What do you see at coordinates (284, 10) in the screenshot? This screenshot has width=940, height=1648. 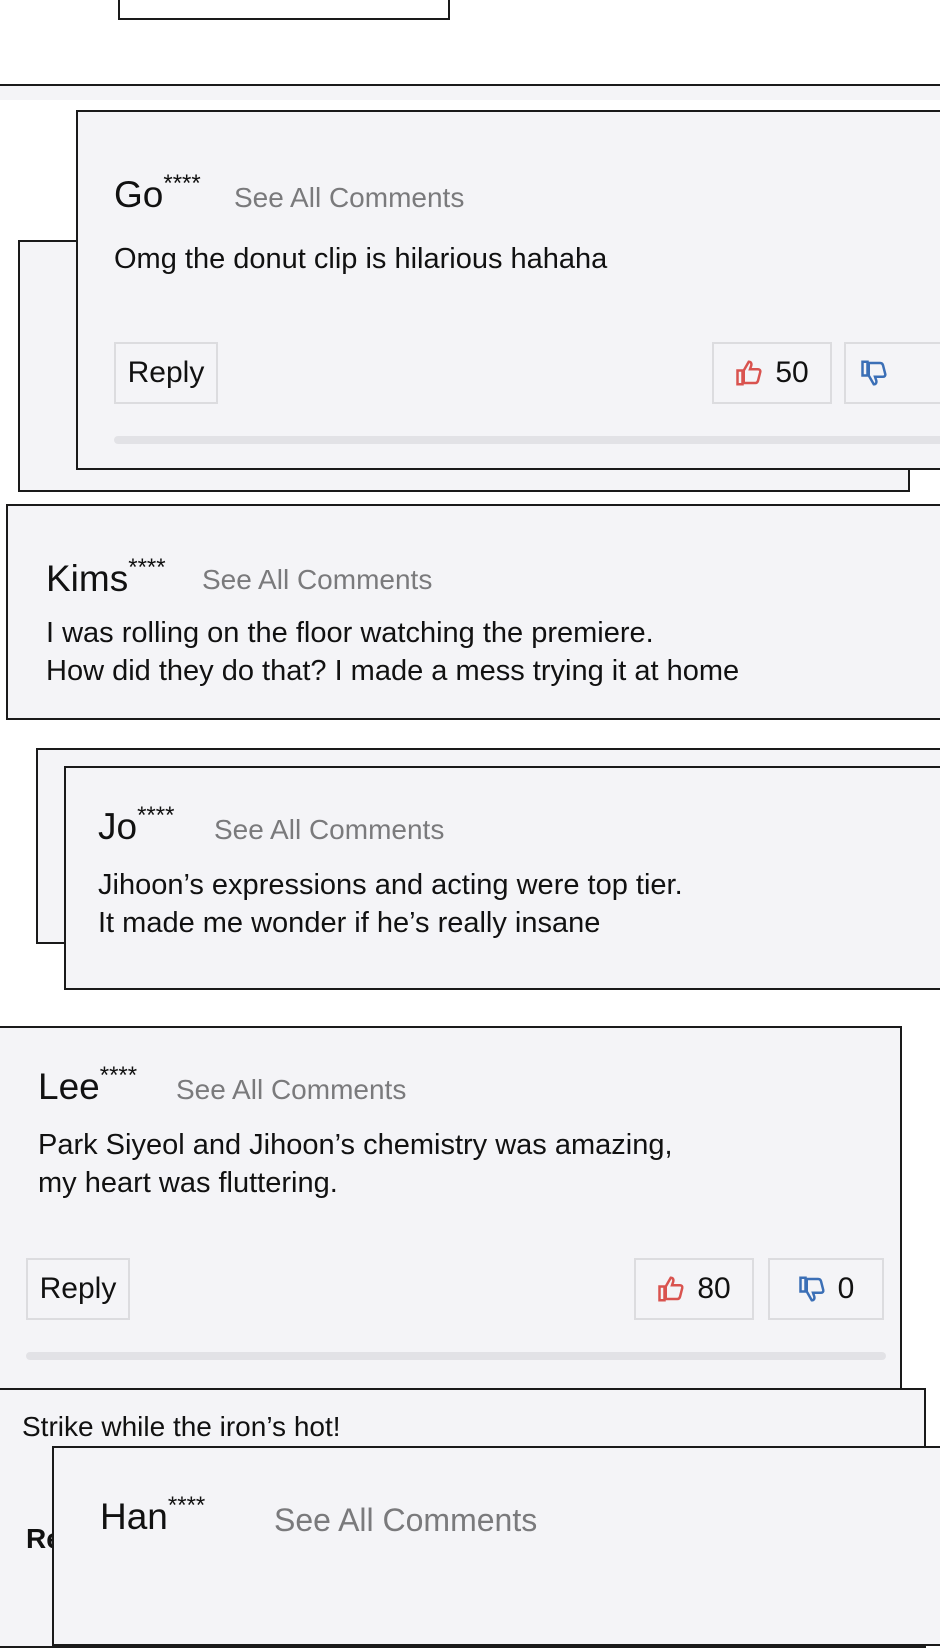 I see `panel-fragment-top` at bounding box center [284, 10].